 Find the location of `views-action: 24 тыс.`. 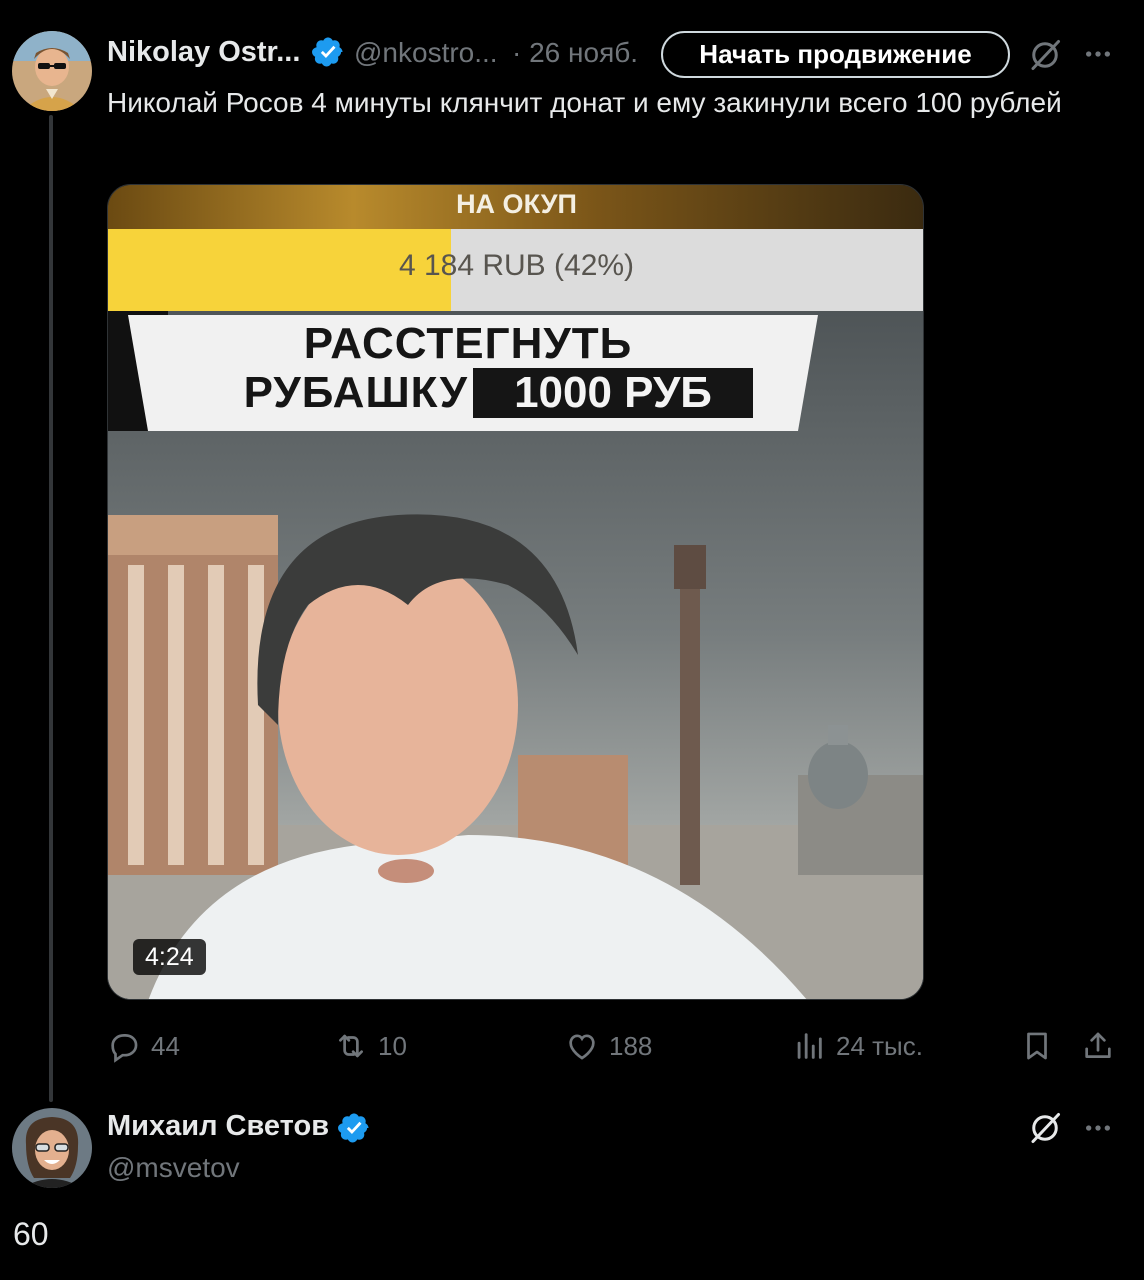

views-action: 24 тыс. is located at coordinates (857, 1046).